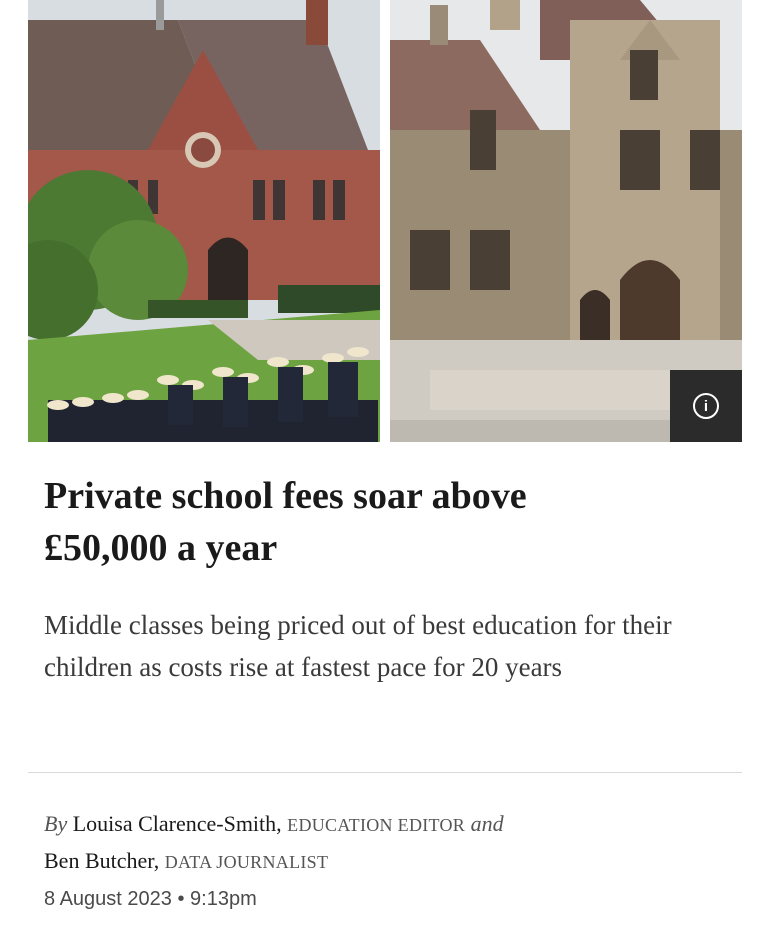 The width and height of the screenshot is (774, 932). What do you see at coordinates (101, 860) in the screenshot?
I see `author-link-ben-butcher: Ben Butcher,` at bounding box center [101, 860].